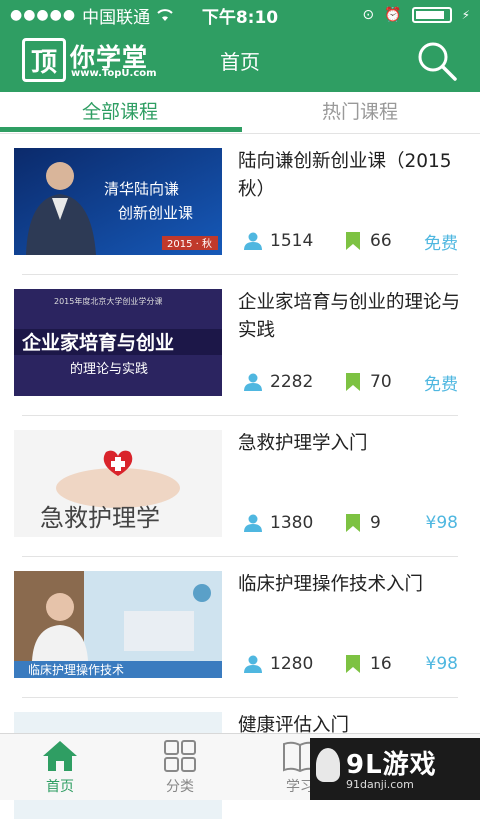 This screenshot has height=839, width=480. What do you see at coordinates (292, 664) in the screenshot?
I see `student-count: 1280` at bounding box center [292, 664].